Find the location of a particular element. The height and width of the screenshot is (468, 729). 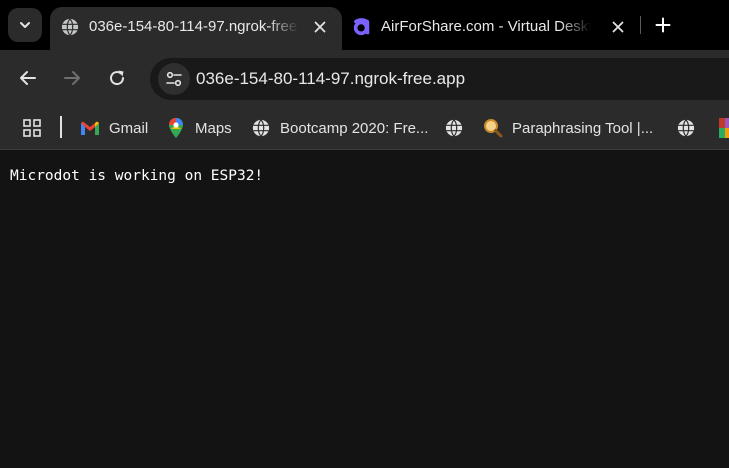

new-tab-button is located at coordinates (663, 25).